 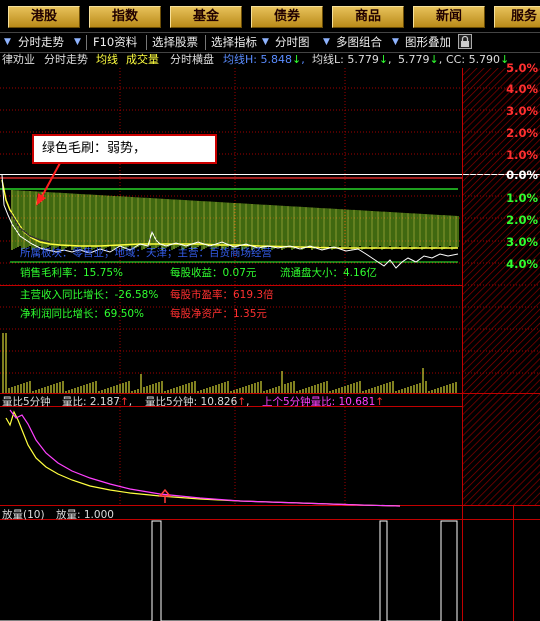 I want to click on hatched-region-mid, so click(x=501, y=449).